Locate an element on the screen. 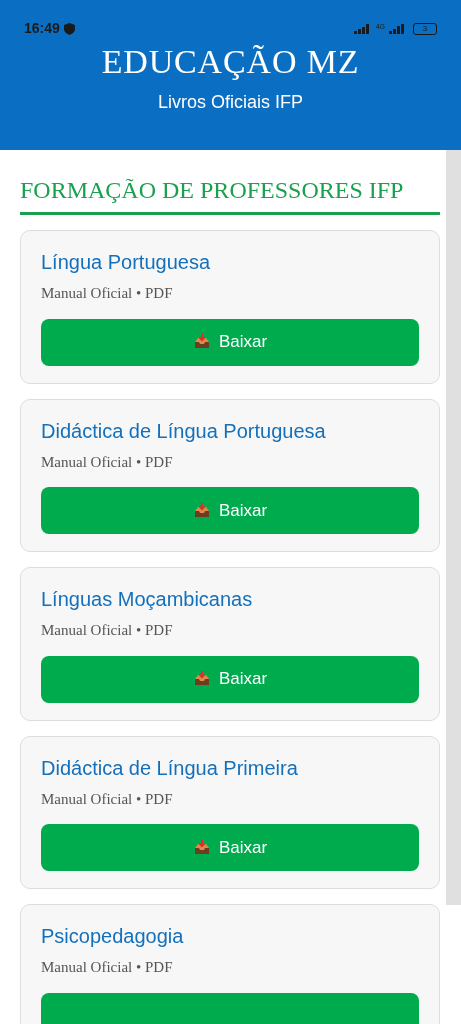 This screenshot has width=461, height=1024. battery-level: 3 is located at coordinates (425, 28).